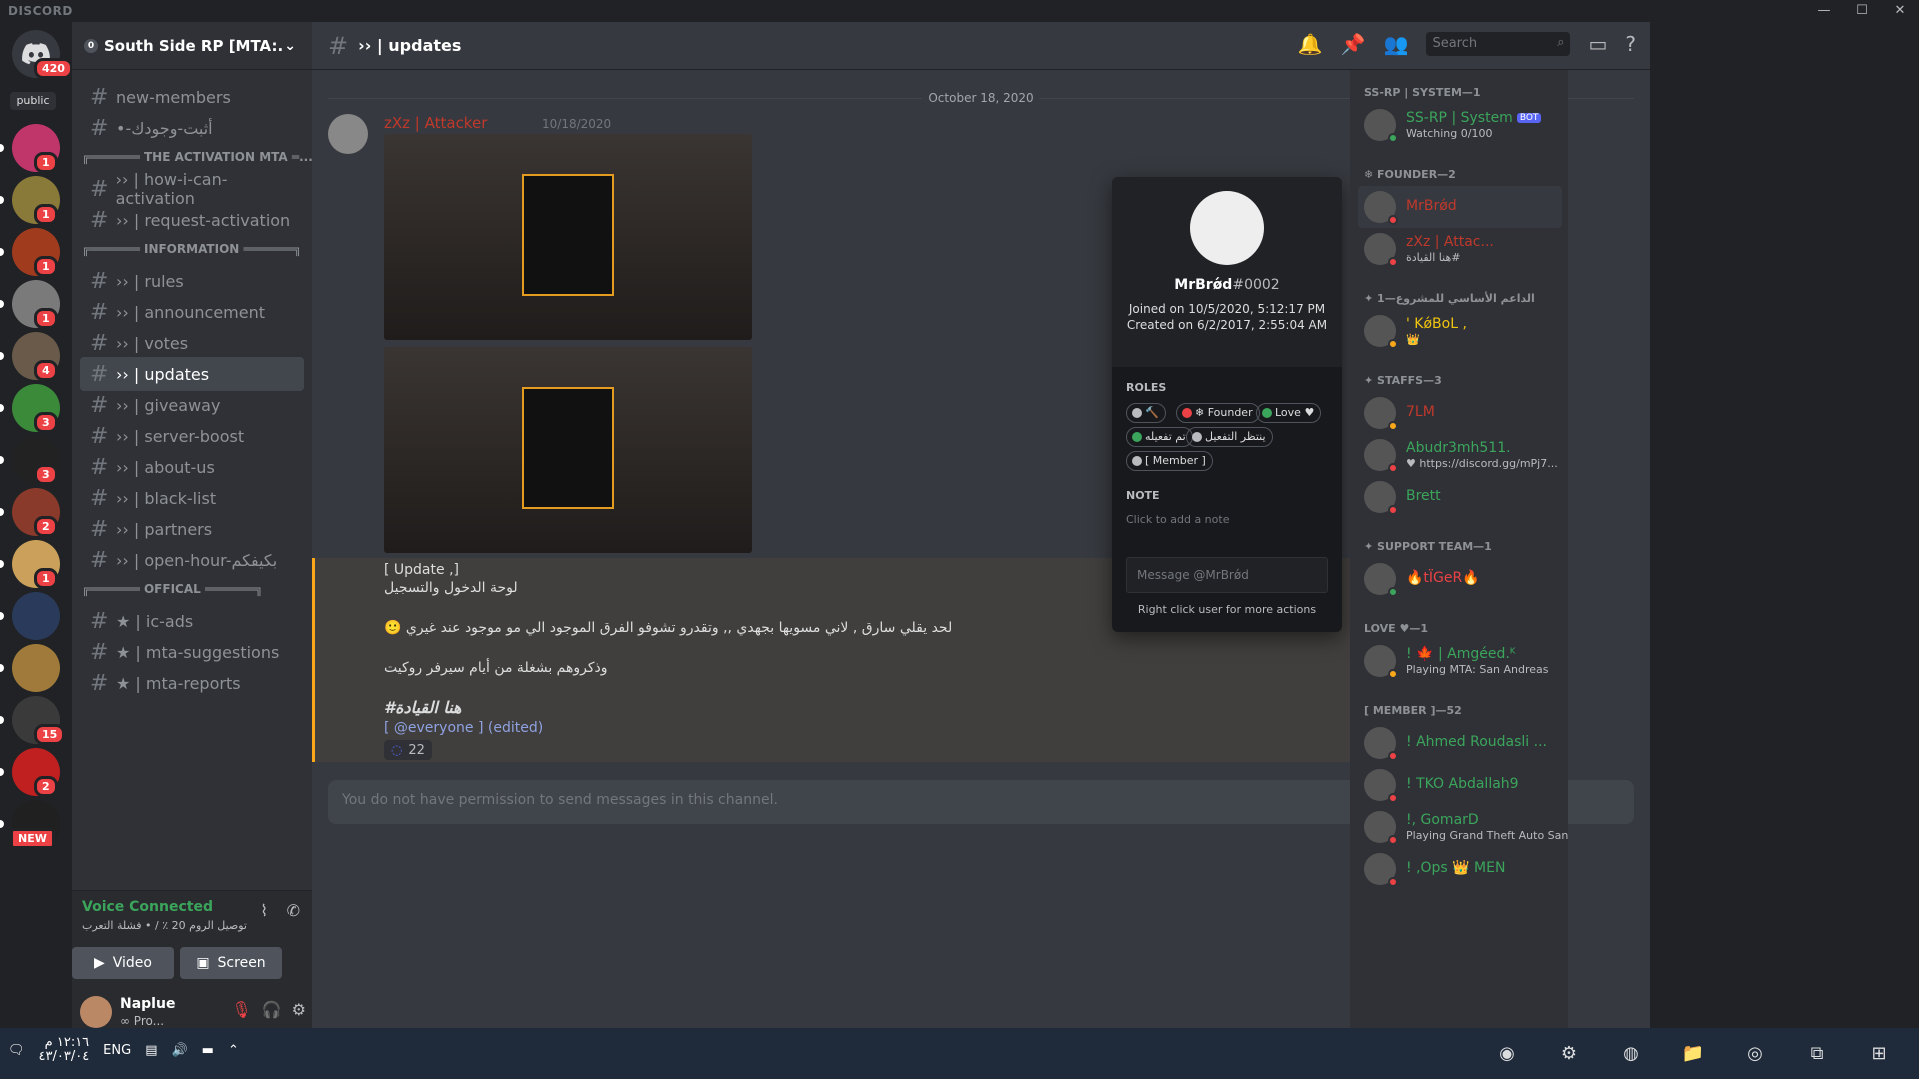 The height and width of the screenshot is (1079, 1919). What do you see at coordinates (1755, 1053) in the screenshot?
I see `steam-taskbar-icon: ◎` at bounding box center [1755, 1053].